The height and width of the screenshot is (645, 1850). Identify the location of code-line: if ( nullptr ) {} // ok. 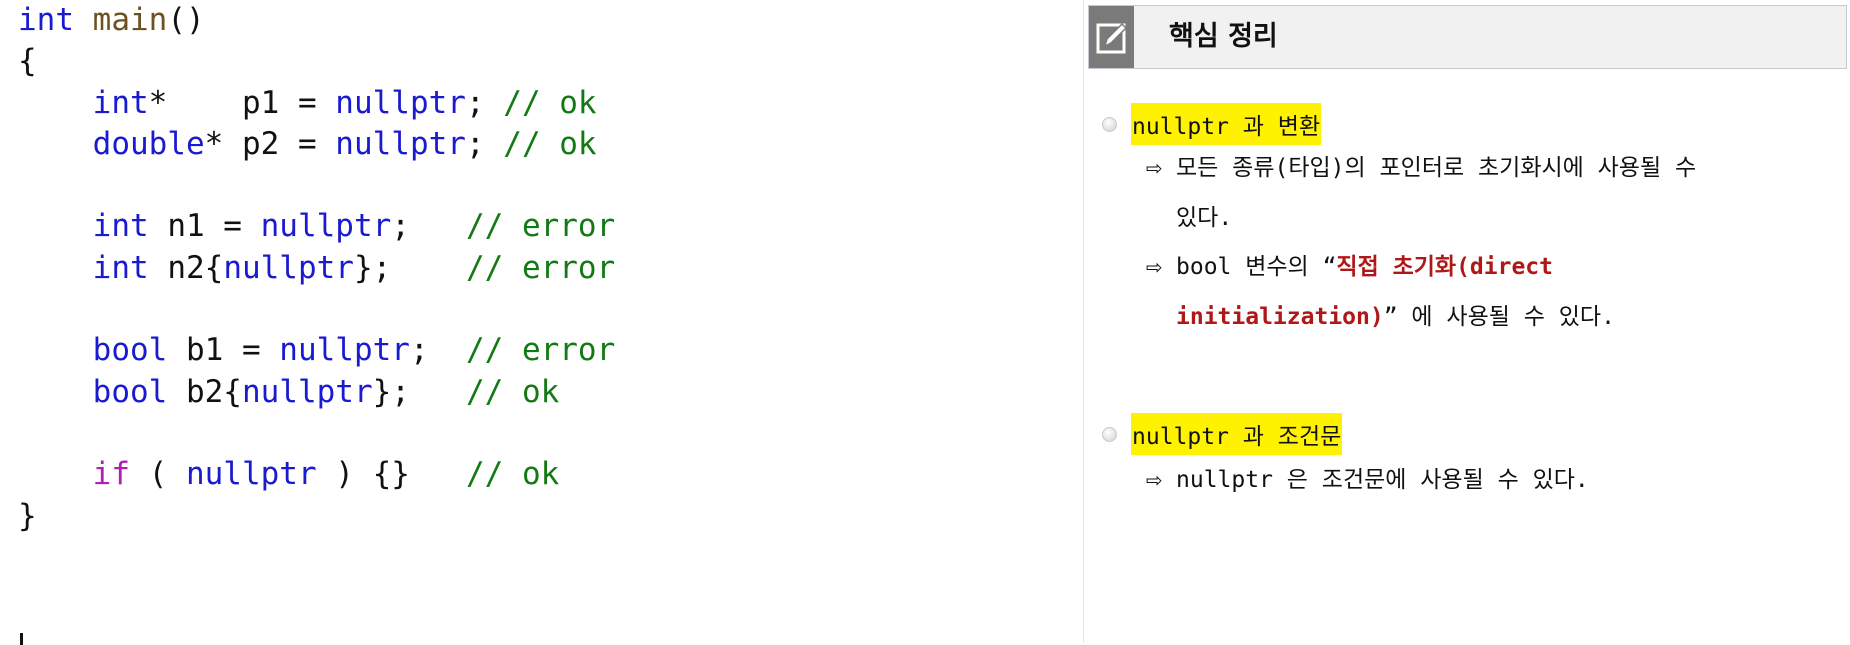
(316, 474).